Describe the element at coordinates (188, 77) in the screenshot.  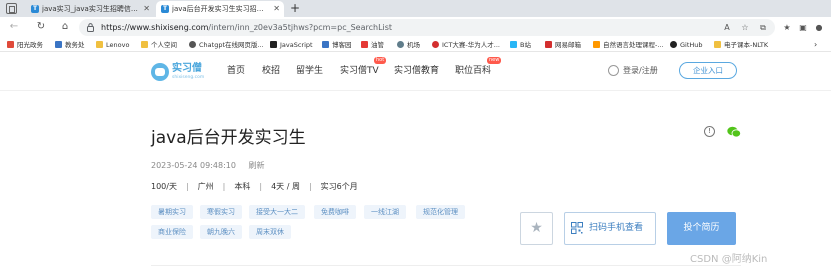
I see `logo-subtext: shixiseng.com` at that location.